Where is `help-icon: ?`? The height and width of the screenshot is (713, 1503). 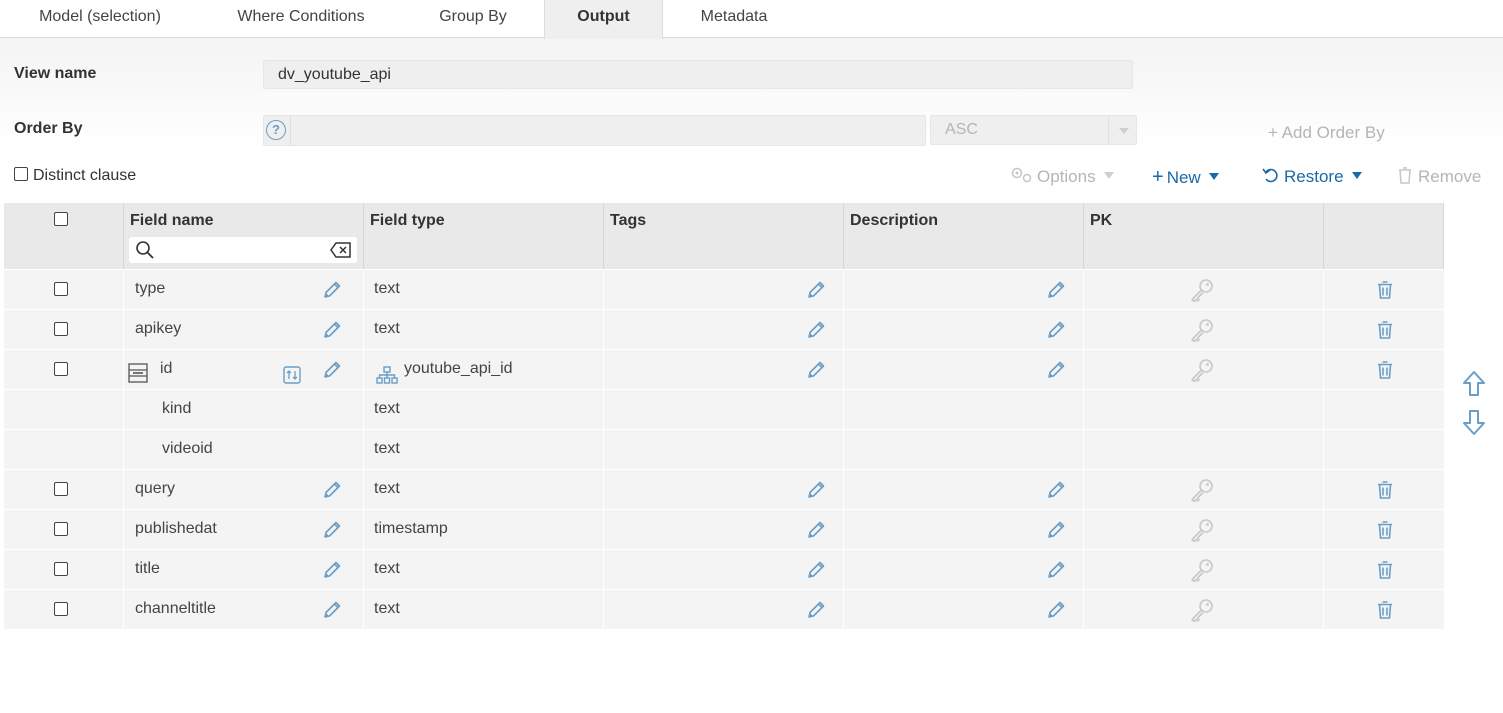
help-icon: ? is located at coordinates (276, 130).